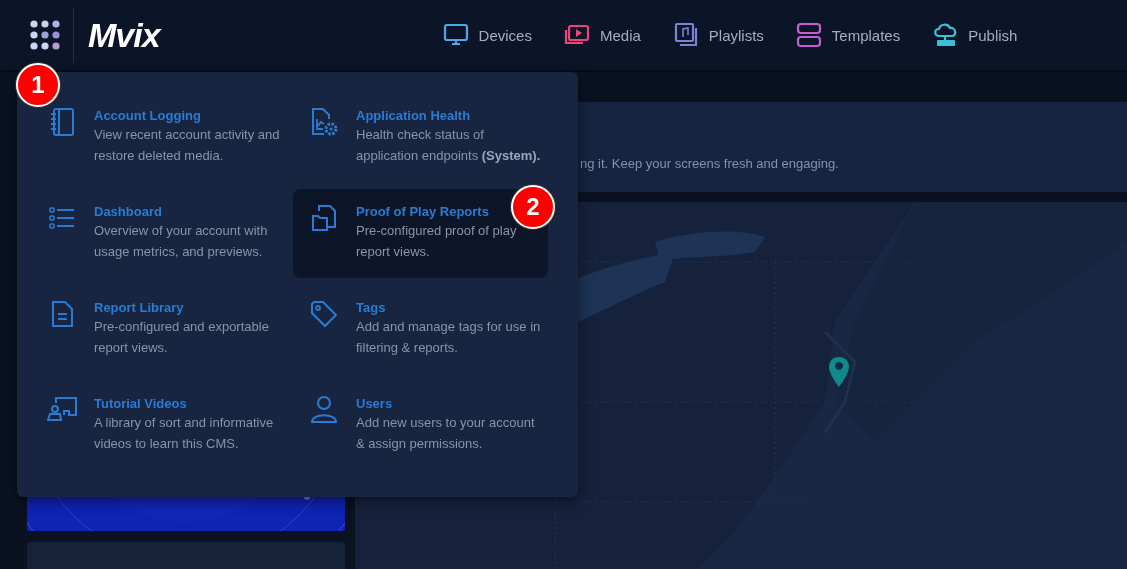 The image size is (1127, 569). What do you see at coordinates (449, 337) in the screenshot?
I see `menu-item-description: Add and manage tags for use in filtering & reports.` at bounding box center [449, 337].